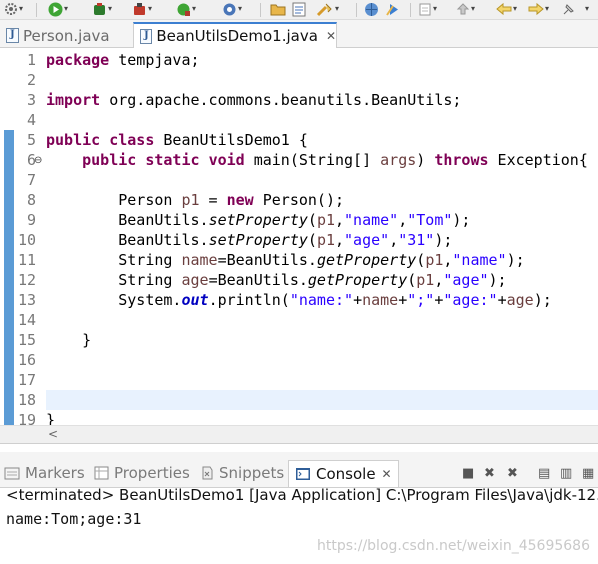 Image resolution: width=598 pixels, height=564 pixels. What do you see at coordinates (74, 519) in the screenshot?
I see `console-output: name:Tom;age:31` at bounding box center [74, 519].